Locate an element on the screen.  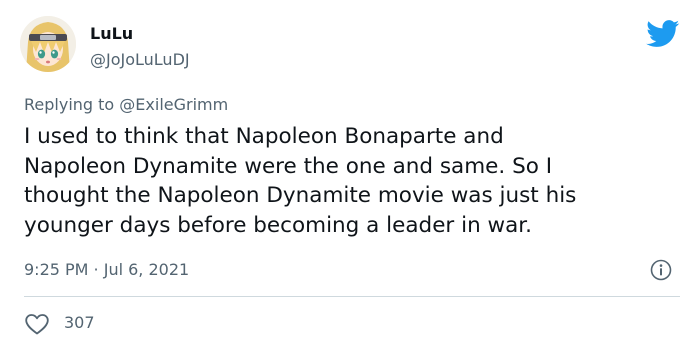
replying-prefix: Replying to is located at coordinates (69, 104).